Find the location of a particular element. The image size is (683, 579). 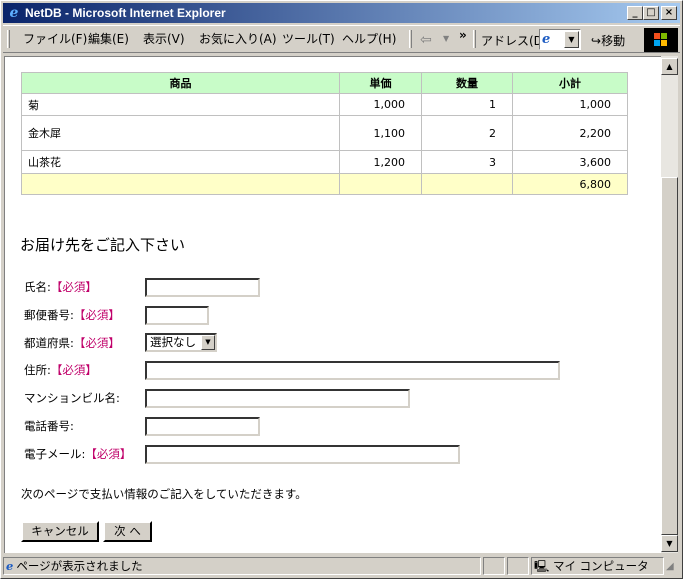

prefecture-label: 都道府県:【必須】 is located at coordinates (72, 343).